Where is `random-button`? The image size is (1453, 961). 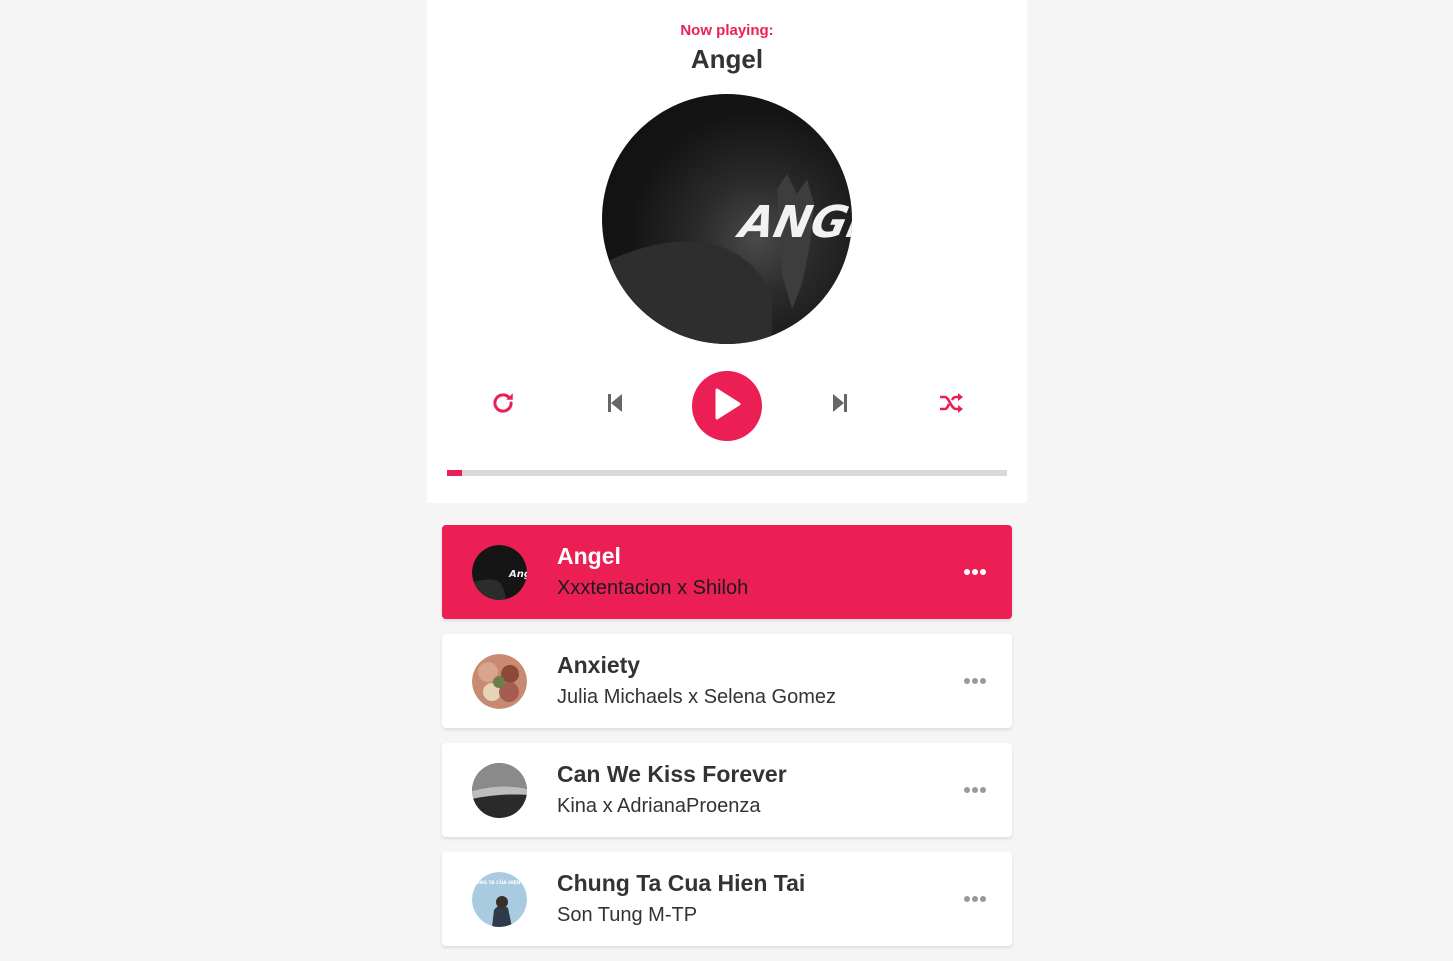 random-button is located at coordinates (951, 405).